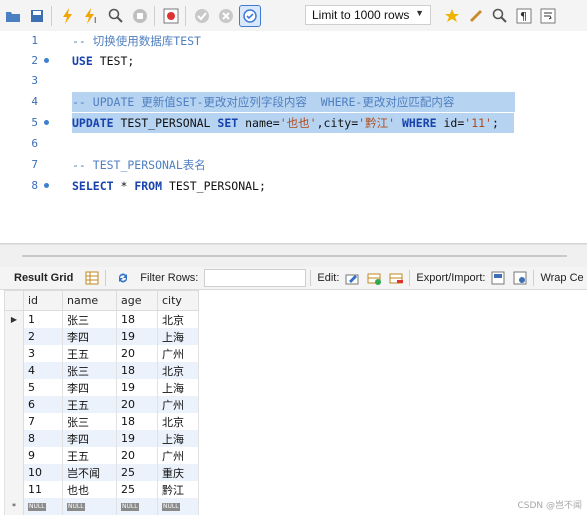 This screenshot has height=517, width=587. I want to click on edit-row-icon, so click(352, 278).